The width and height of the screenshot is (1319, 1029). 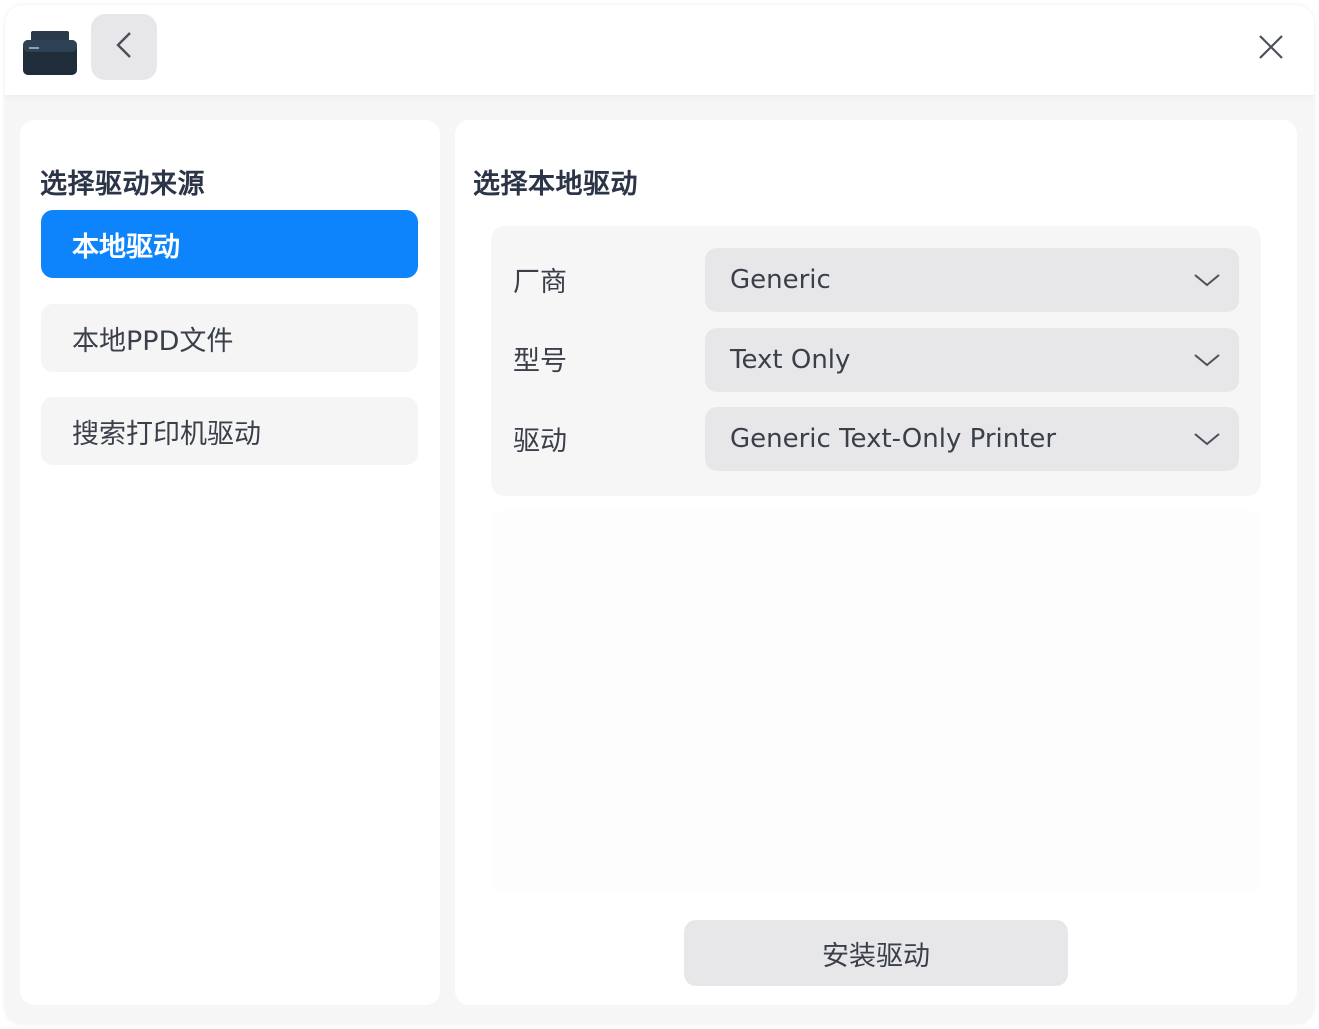 I want to click on driver-select: Generic Text-Only Printer, so click(x=972, y=439).